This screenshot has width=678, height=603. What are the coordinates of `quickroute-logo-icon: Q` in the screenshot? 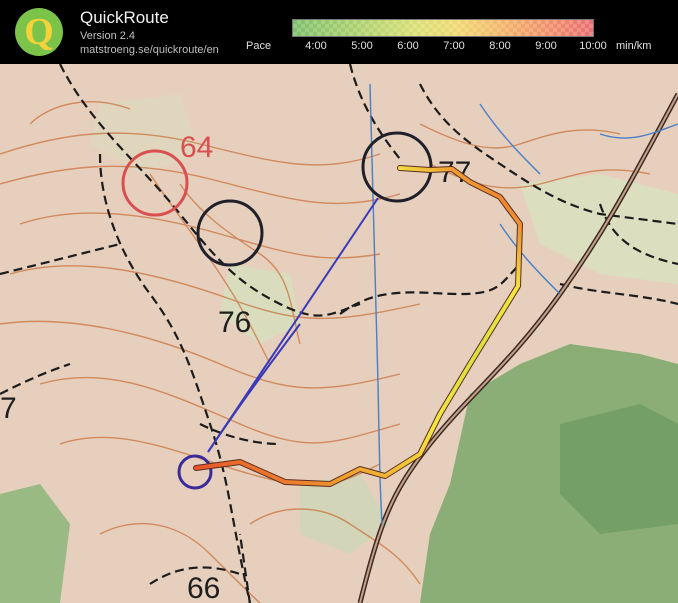 It's located at (39, 32).